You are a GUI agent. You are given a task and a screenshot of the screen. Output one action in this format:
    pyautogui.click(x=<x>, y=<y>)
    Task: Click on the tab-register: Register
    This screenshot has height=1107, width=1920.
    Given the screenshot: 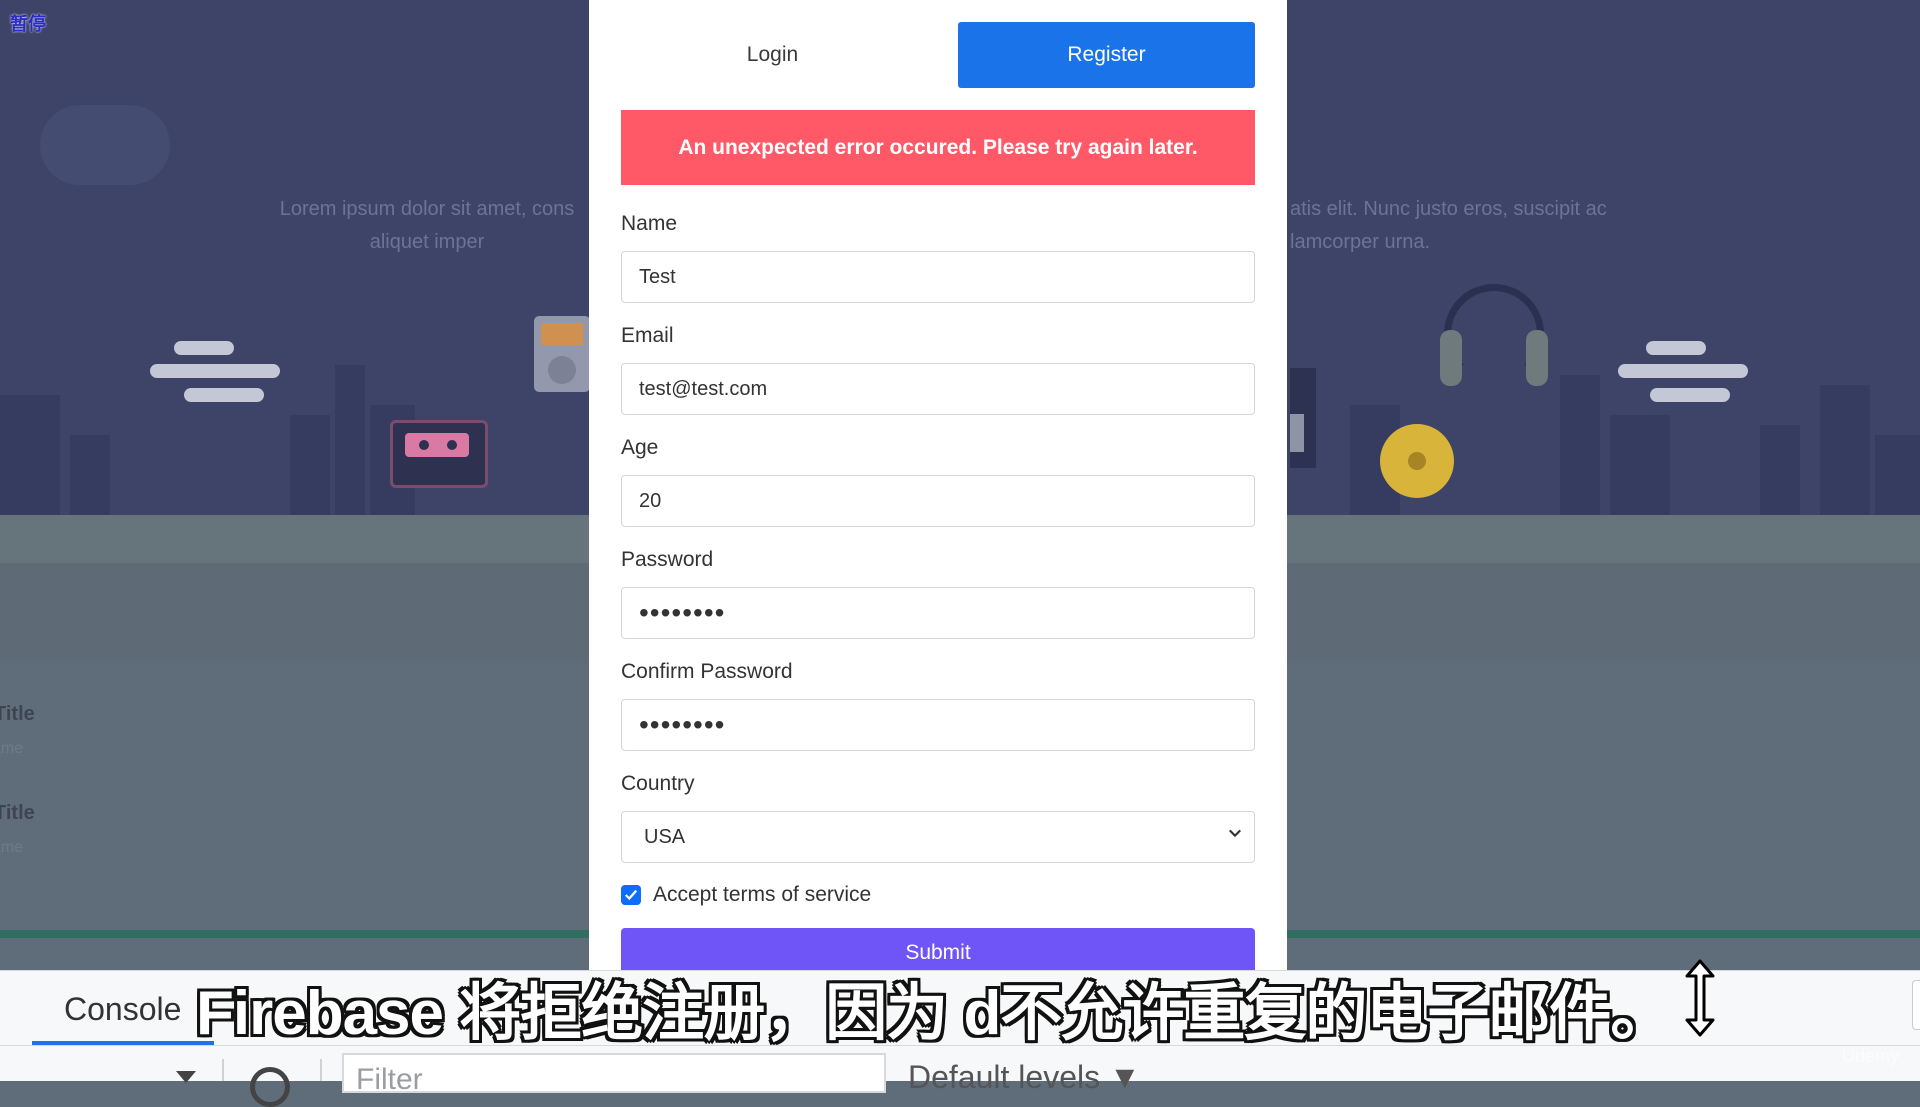 What is the action you would take?
    pyautogui.click(x=1106, y=55)
    